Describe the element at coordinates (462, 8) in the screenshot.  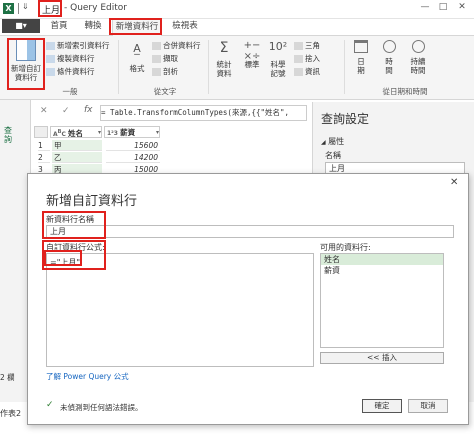
I see `close-window-button: ✕` at that location.